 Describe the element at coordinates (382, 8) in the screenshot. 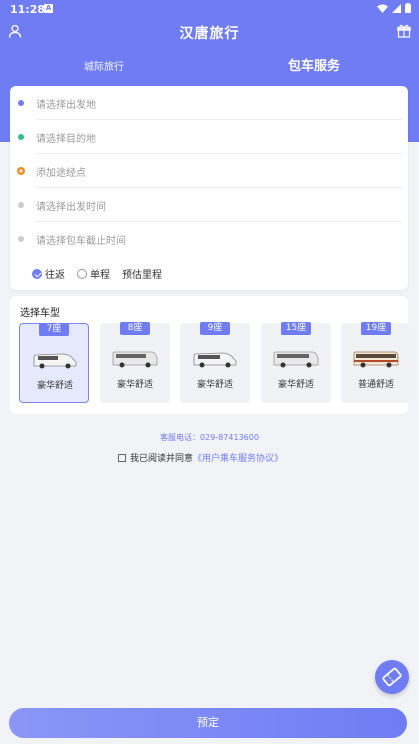

I see `wifi-icon` at that location.